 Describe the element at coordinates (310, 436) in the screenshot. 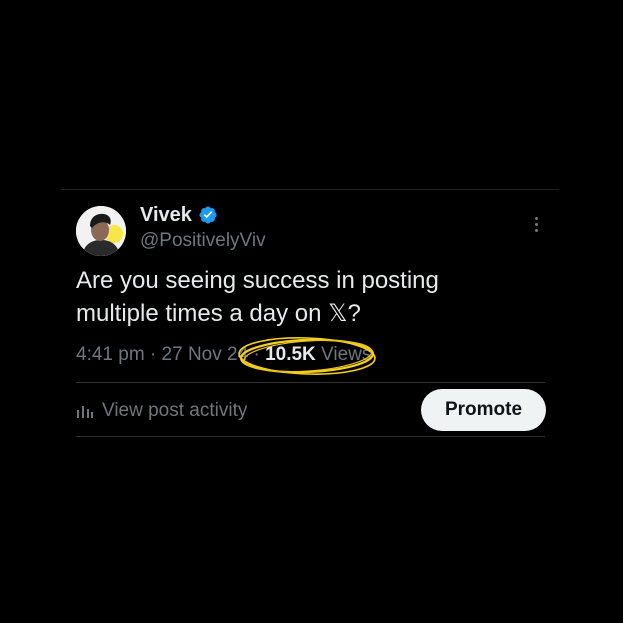

I see `bottom-divider` at that location.